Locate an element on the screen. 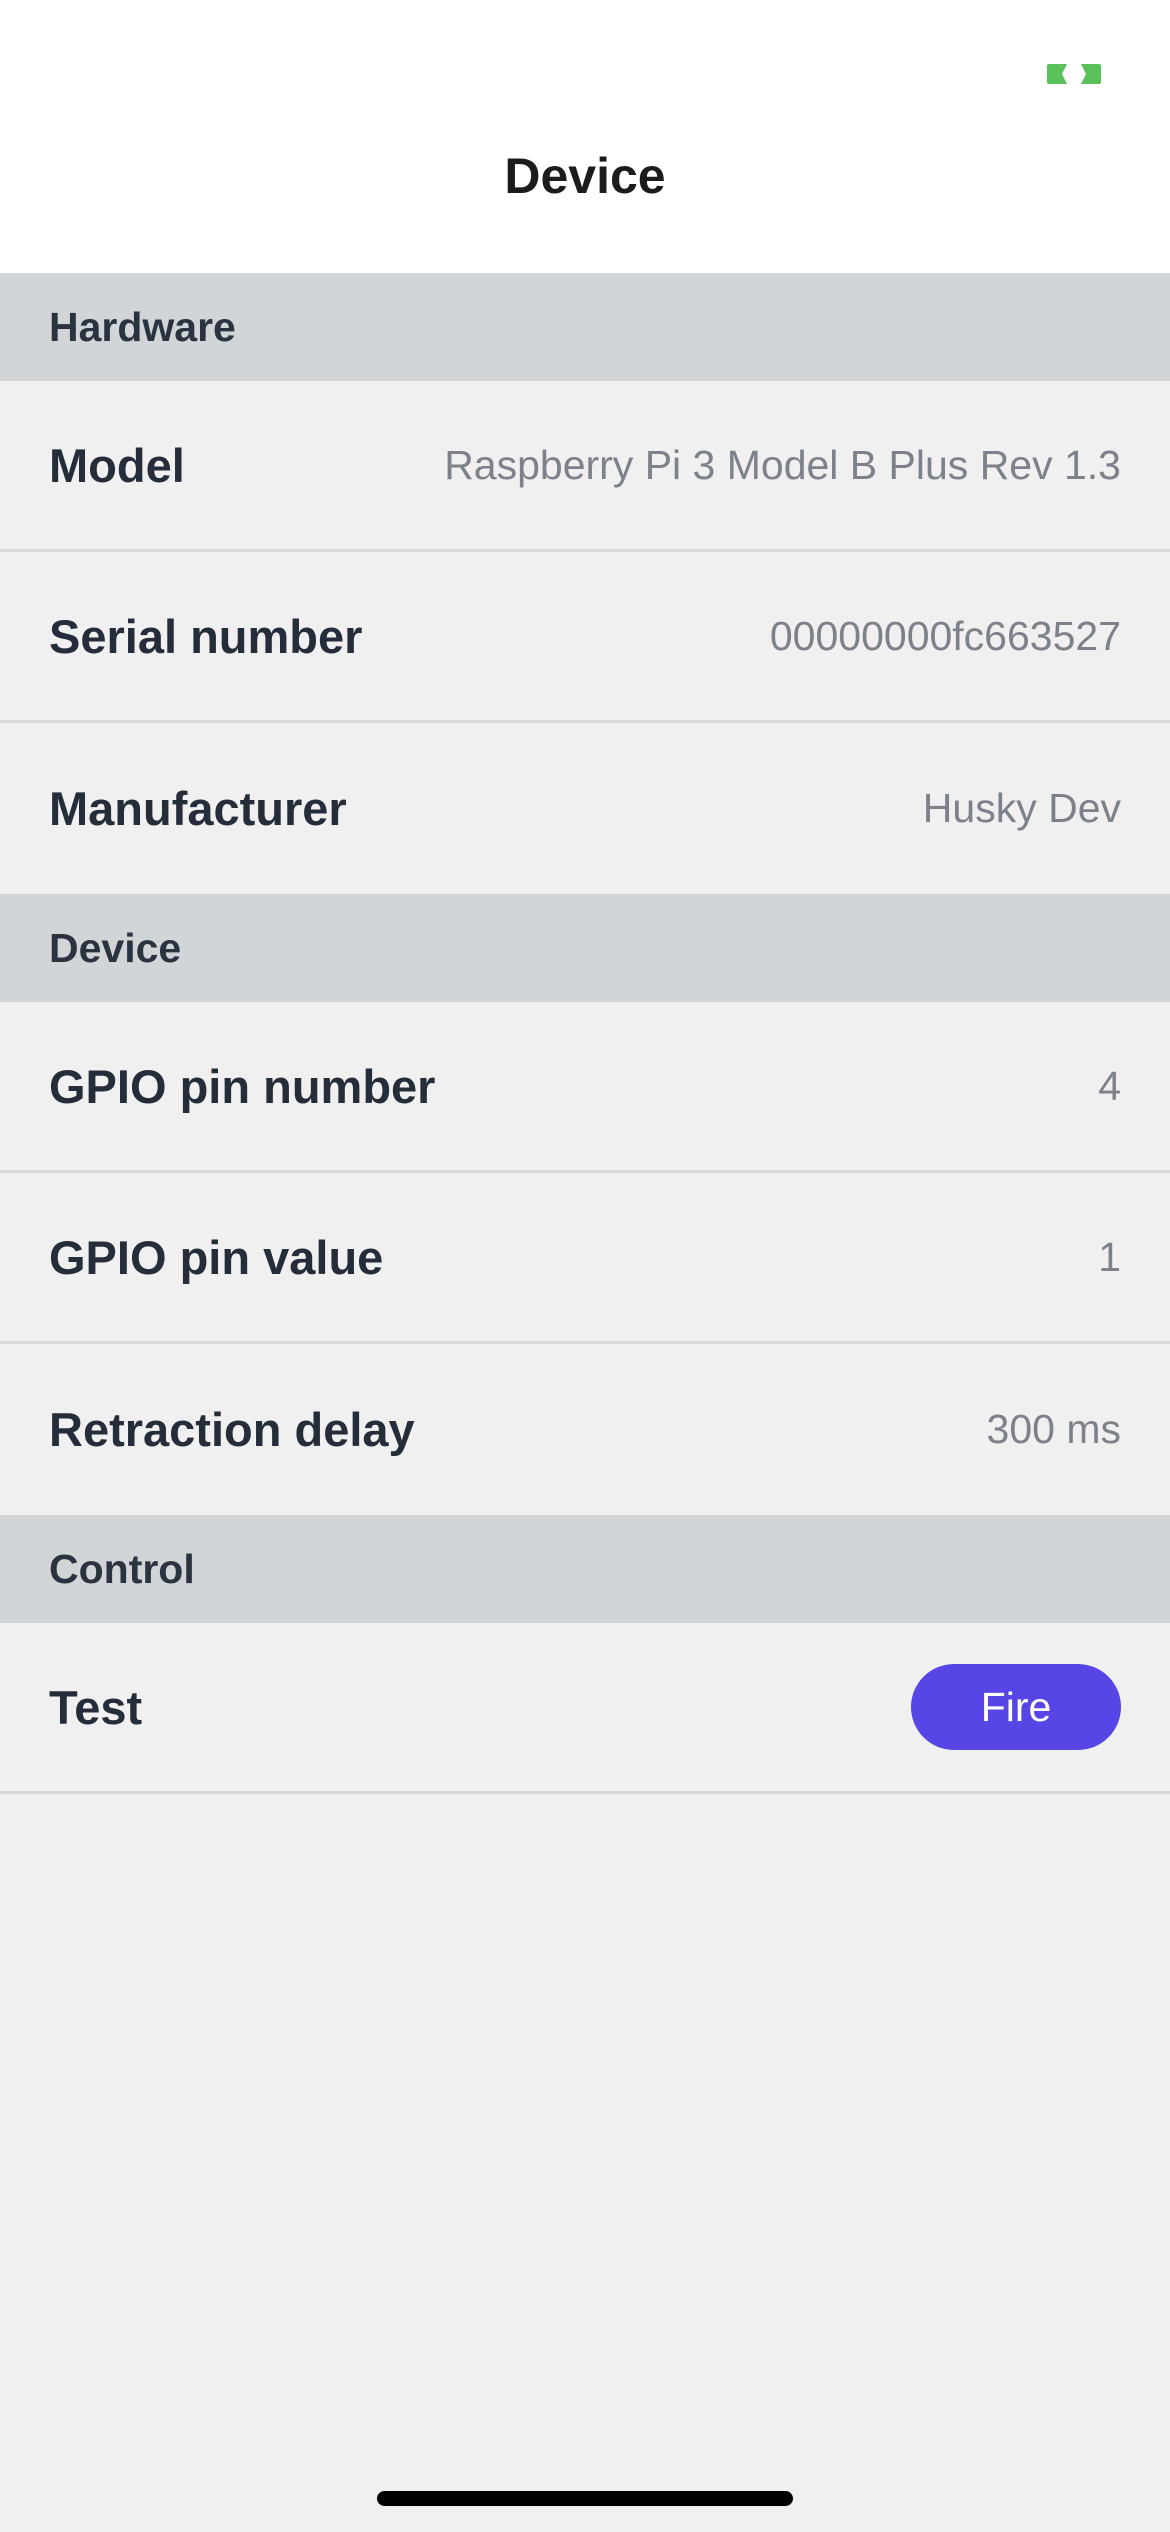 This screenshot has width=1170, height=2532. row-label: Model is located at coordinates (117, 465).